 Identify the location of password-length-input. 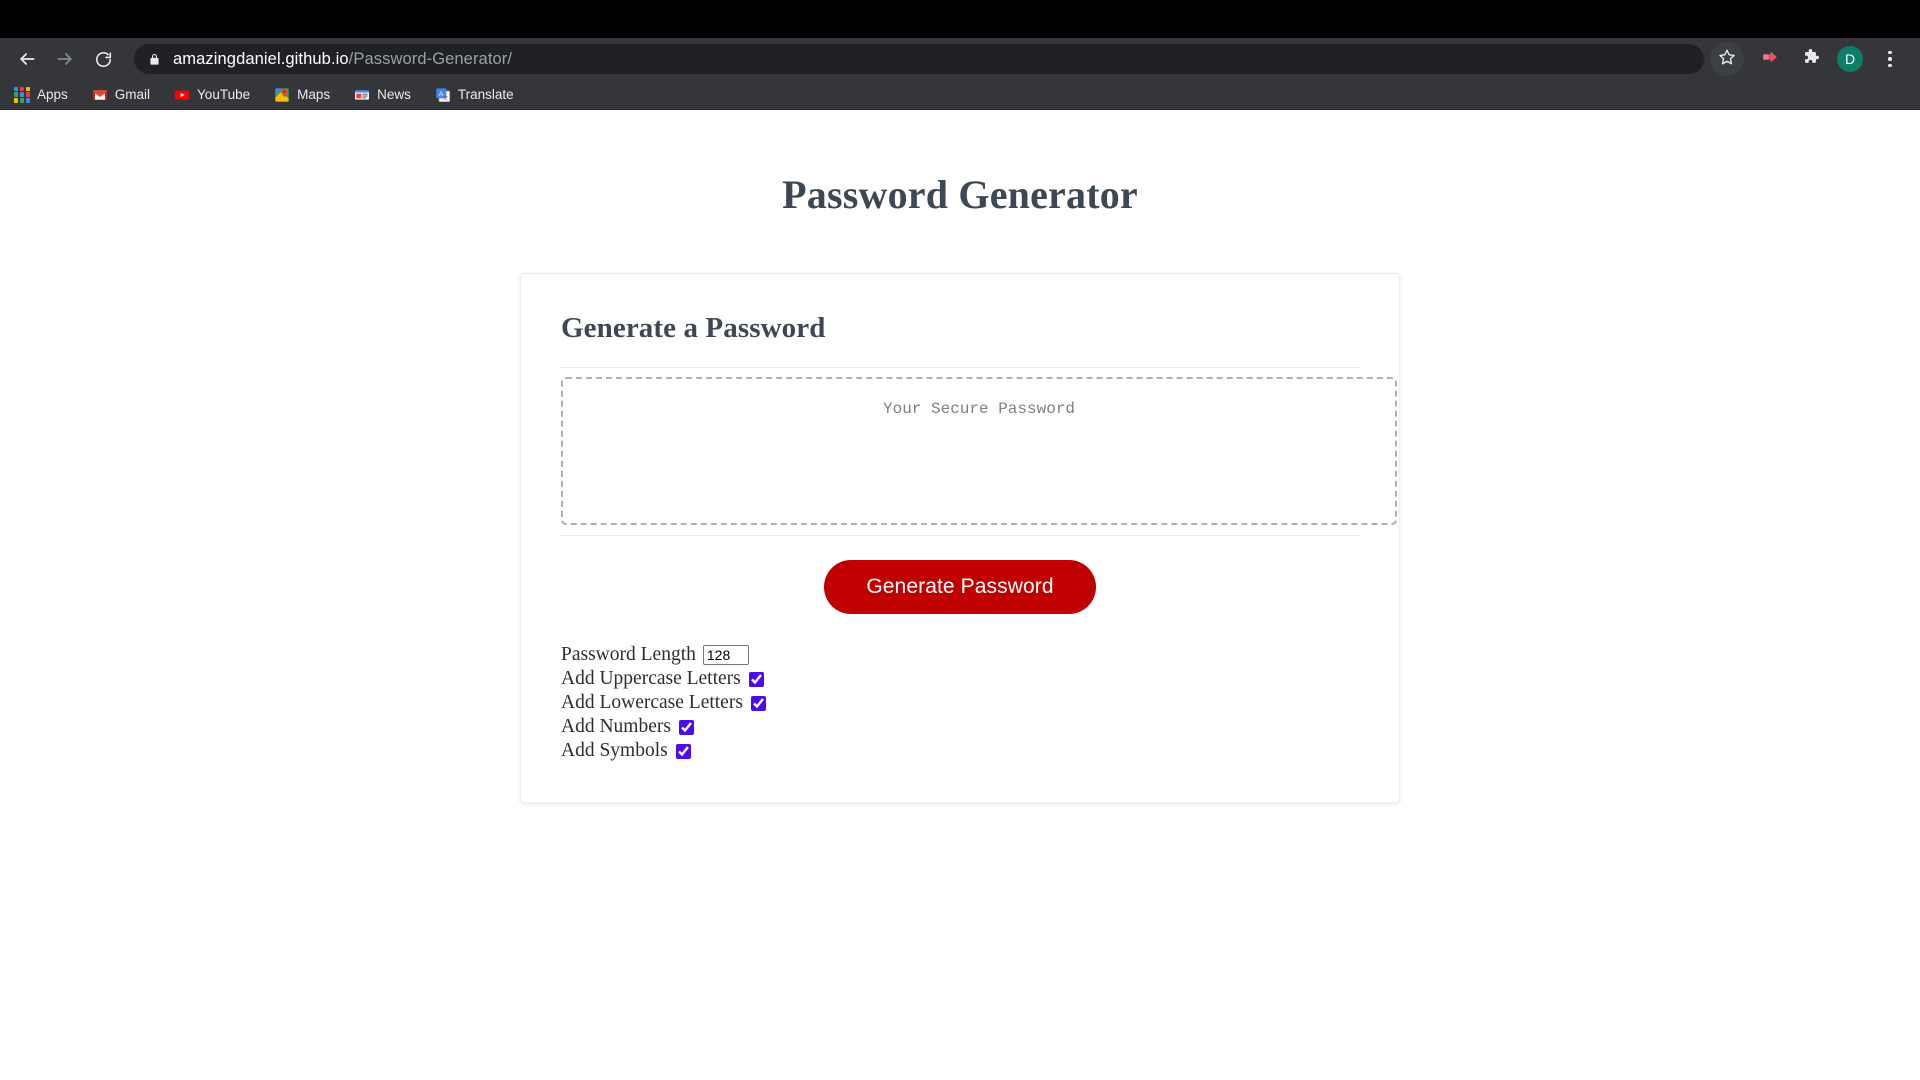
(725, 655).